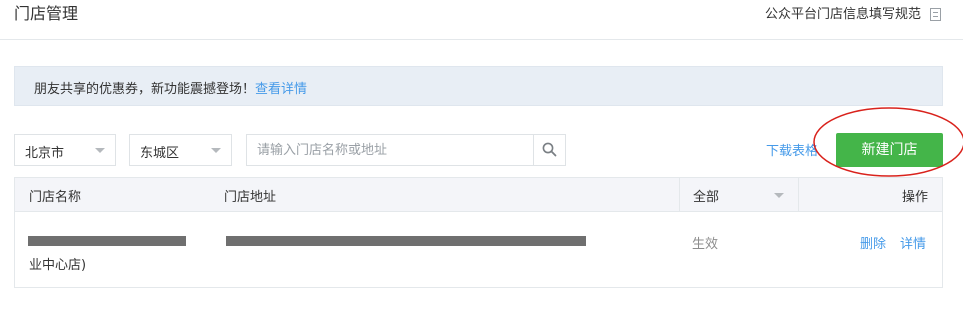 Image resolution: width=963 pixels, height=317 pixels. What do you see at coordinates (705, 244) in the screenshot?
I see `status-value: 生效` at bounding box center [705, 244].